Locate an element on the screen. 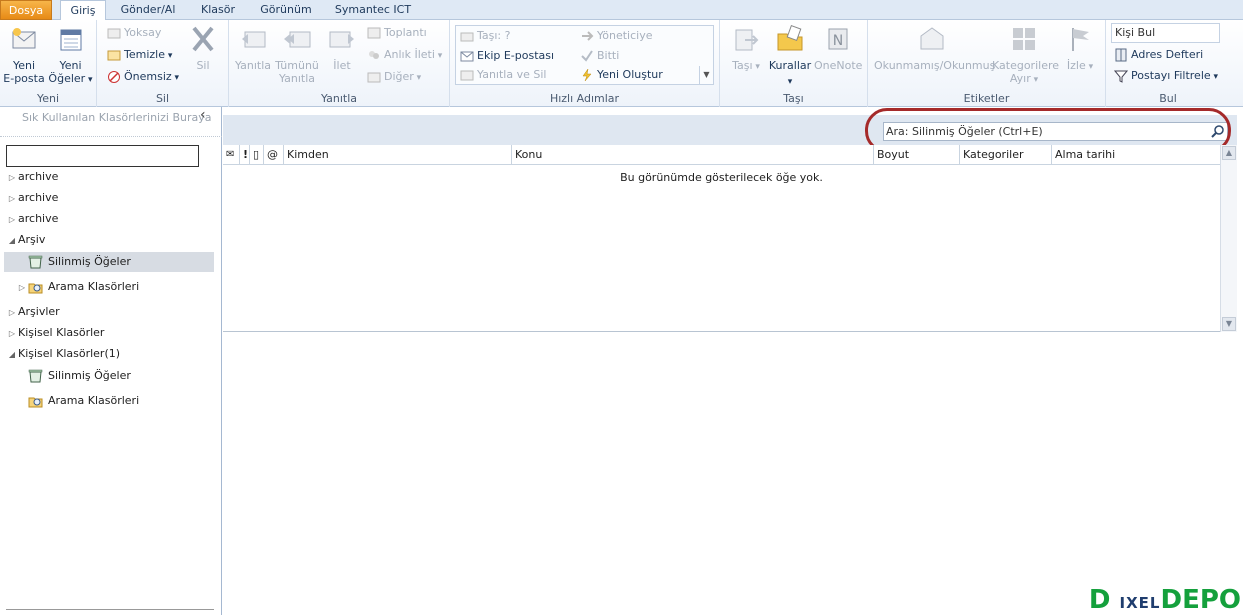  column-size: Boyut is located at coordinates (916, 155).